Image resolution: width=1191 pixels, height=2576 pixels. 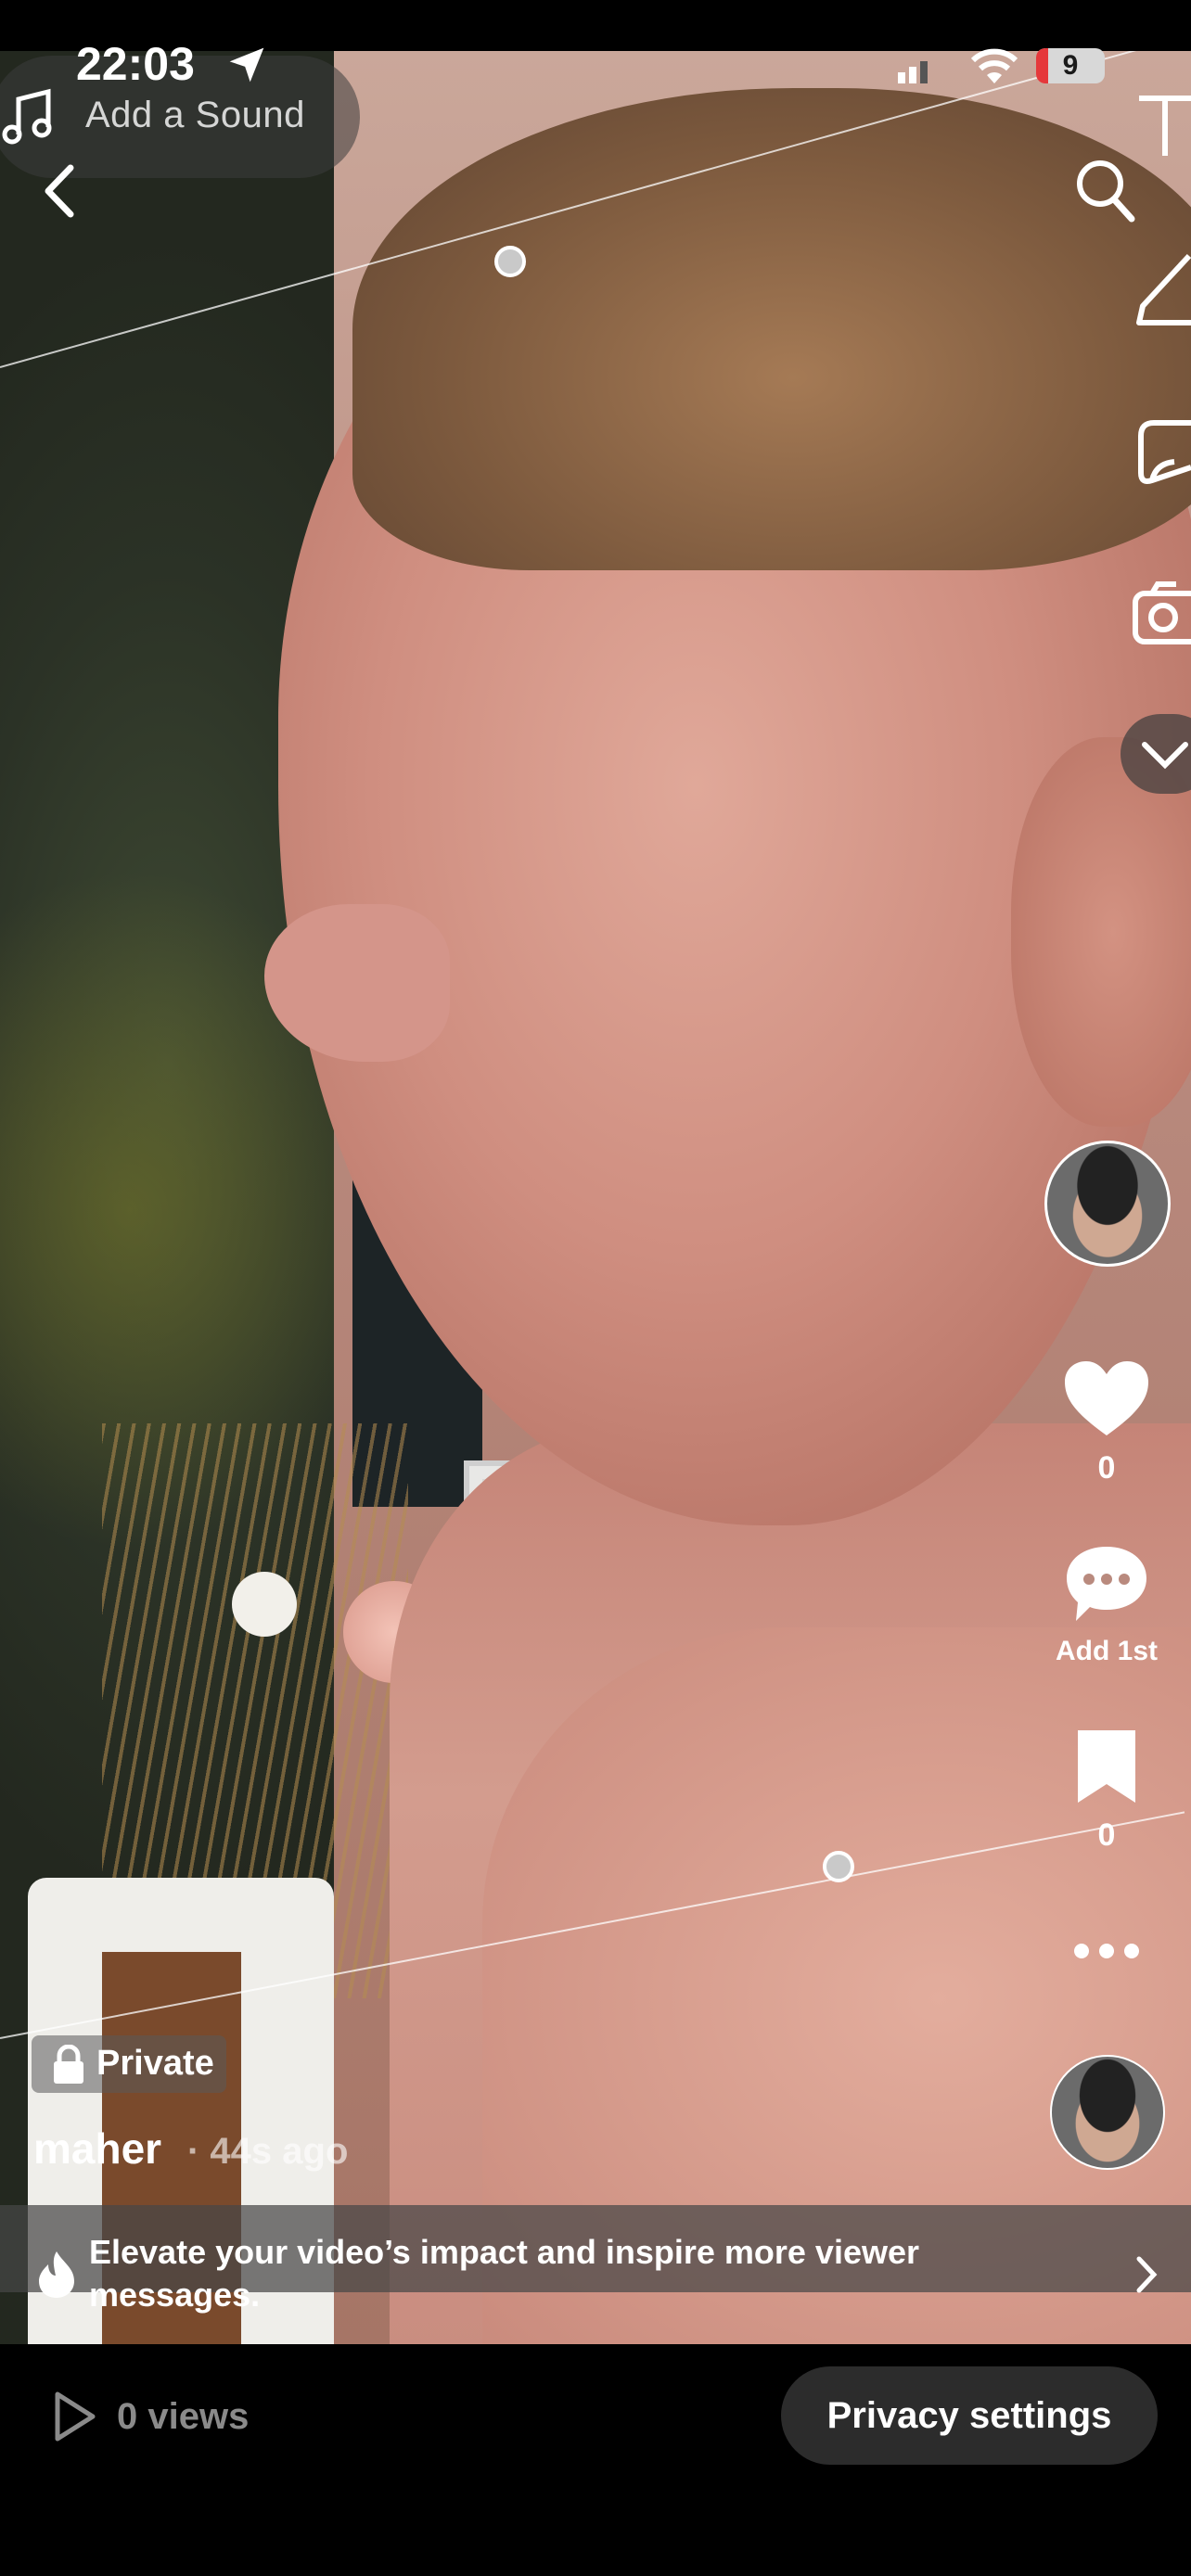 I want to click on lock-icon, so click(x=68, y=2064).